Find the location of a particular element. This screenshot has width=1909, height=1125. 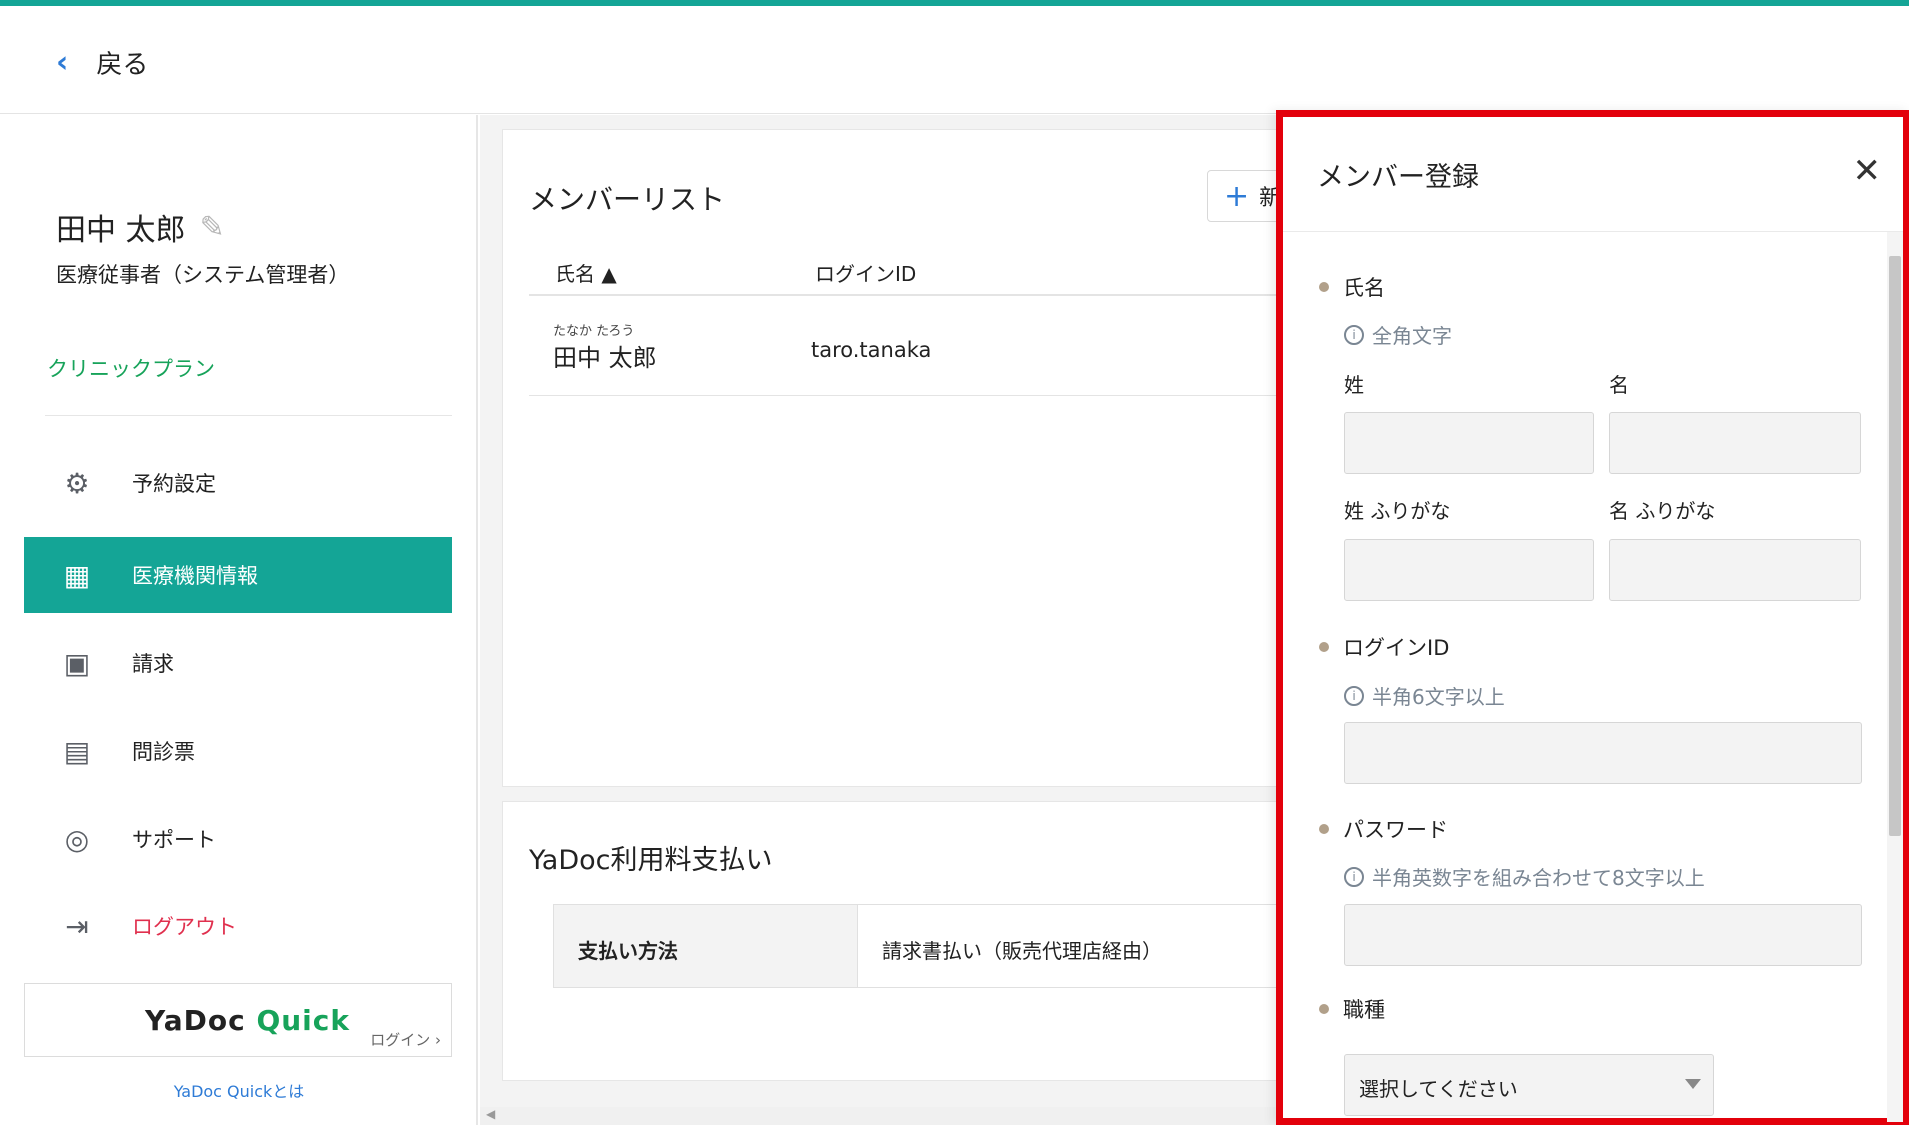

login-id-section-label: ログインID is located at coordinates (1384, 647).